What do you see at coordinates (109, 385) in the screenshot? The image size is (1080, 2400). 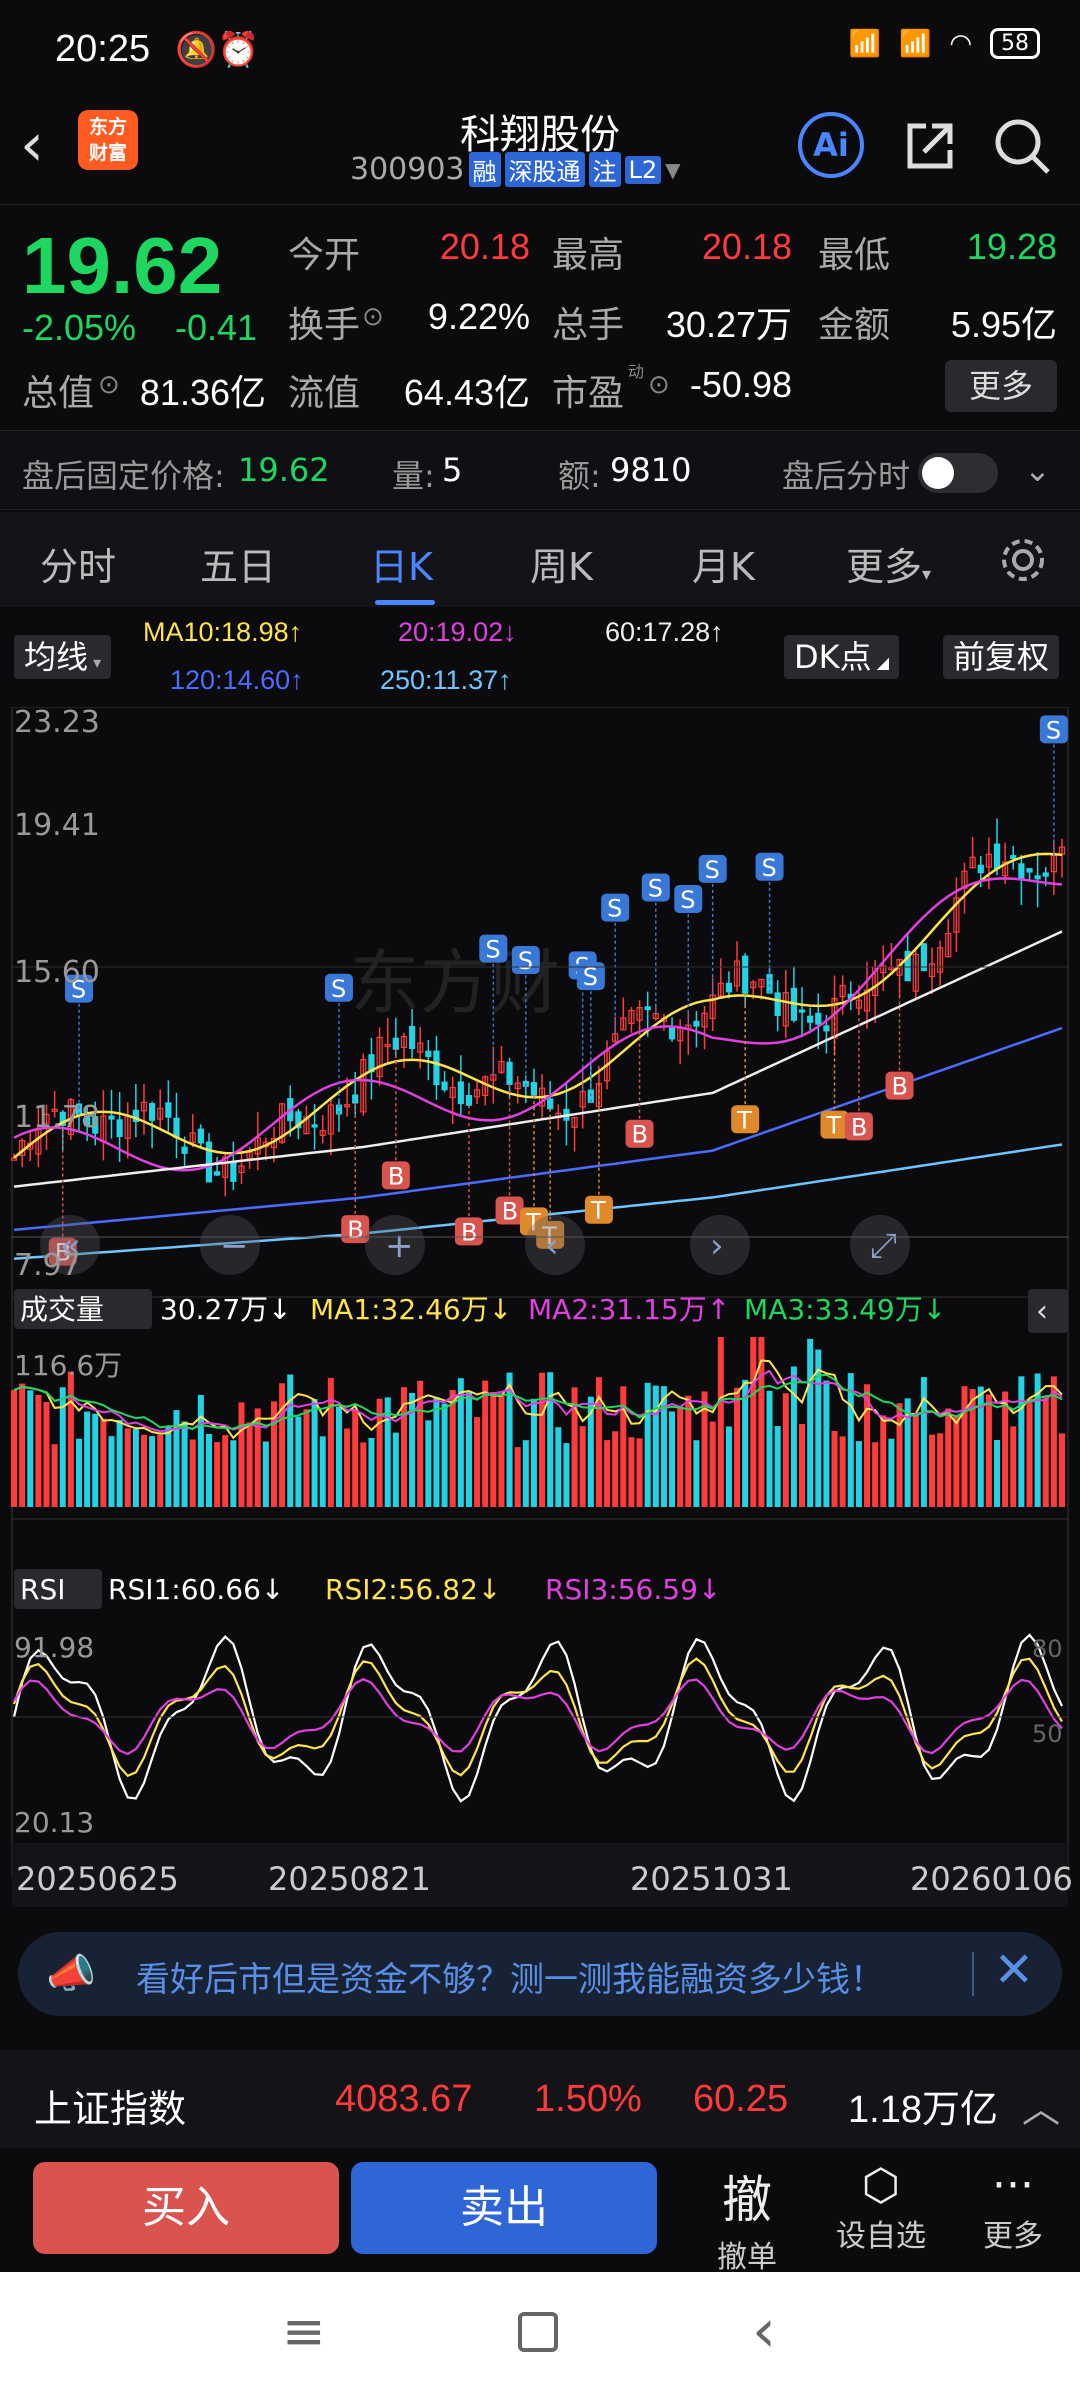 I see `info-icon-2: ⊙` at bounding box center [109, 385].